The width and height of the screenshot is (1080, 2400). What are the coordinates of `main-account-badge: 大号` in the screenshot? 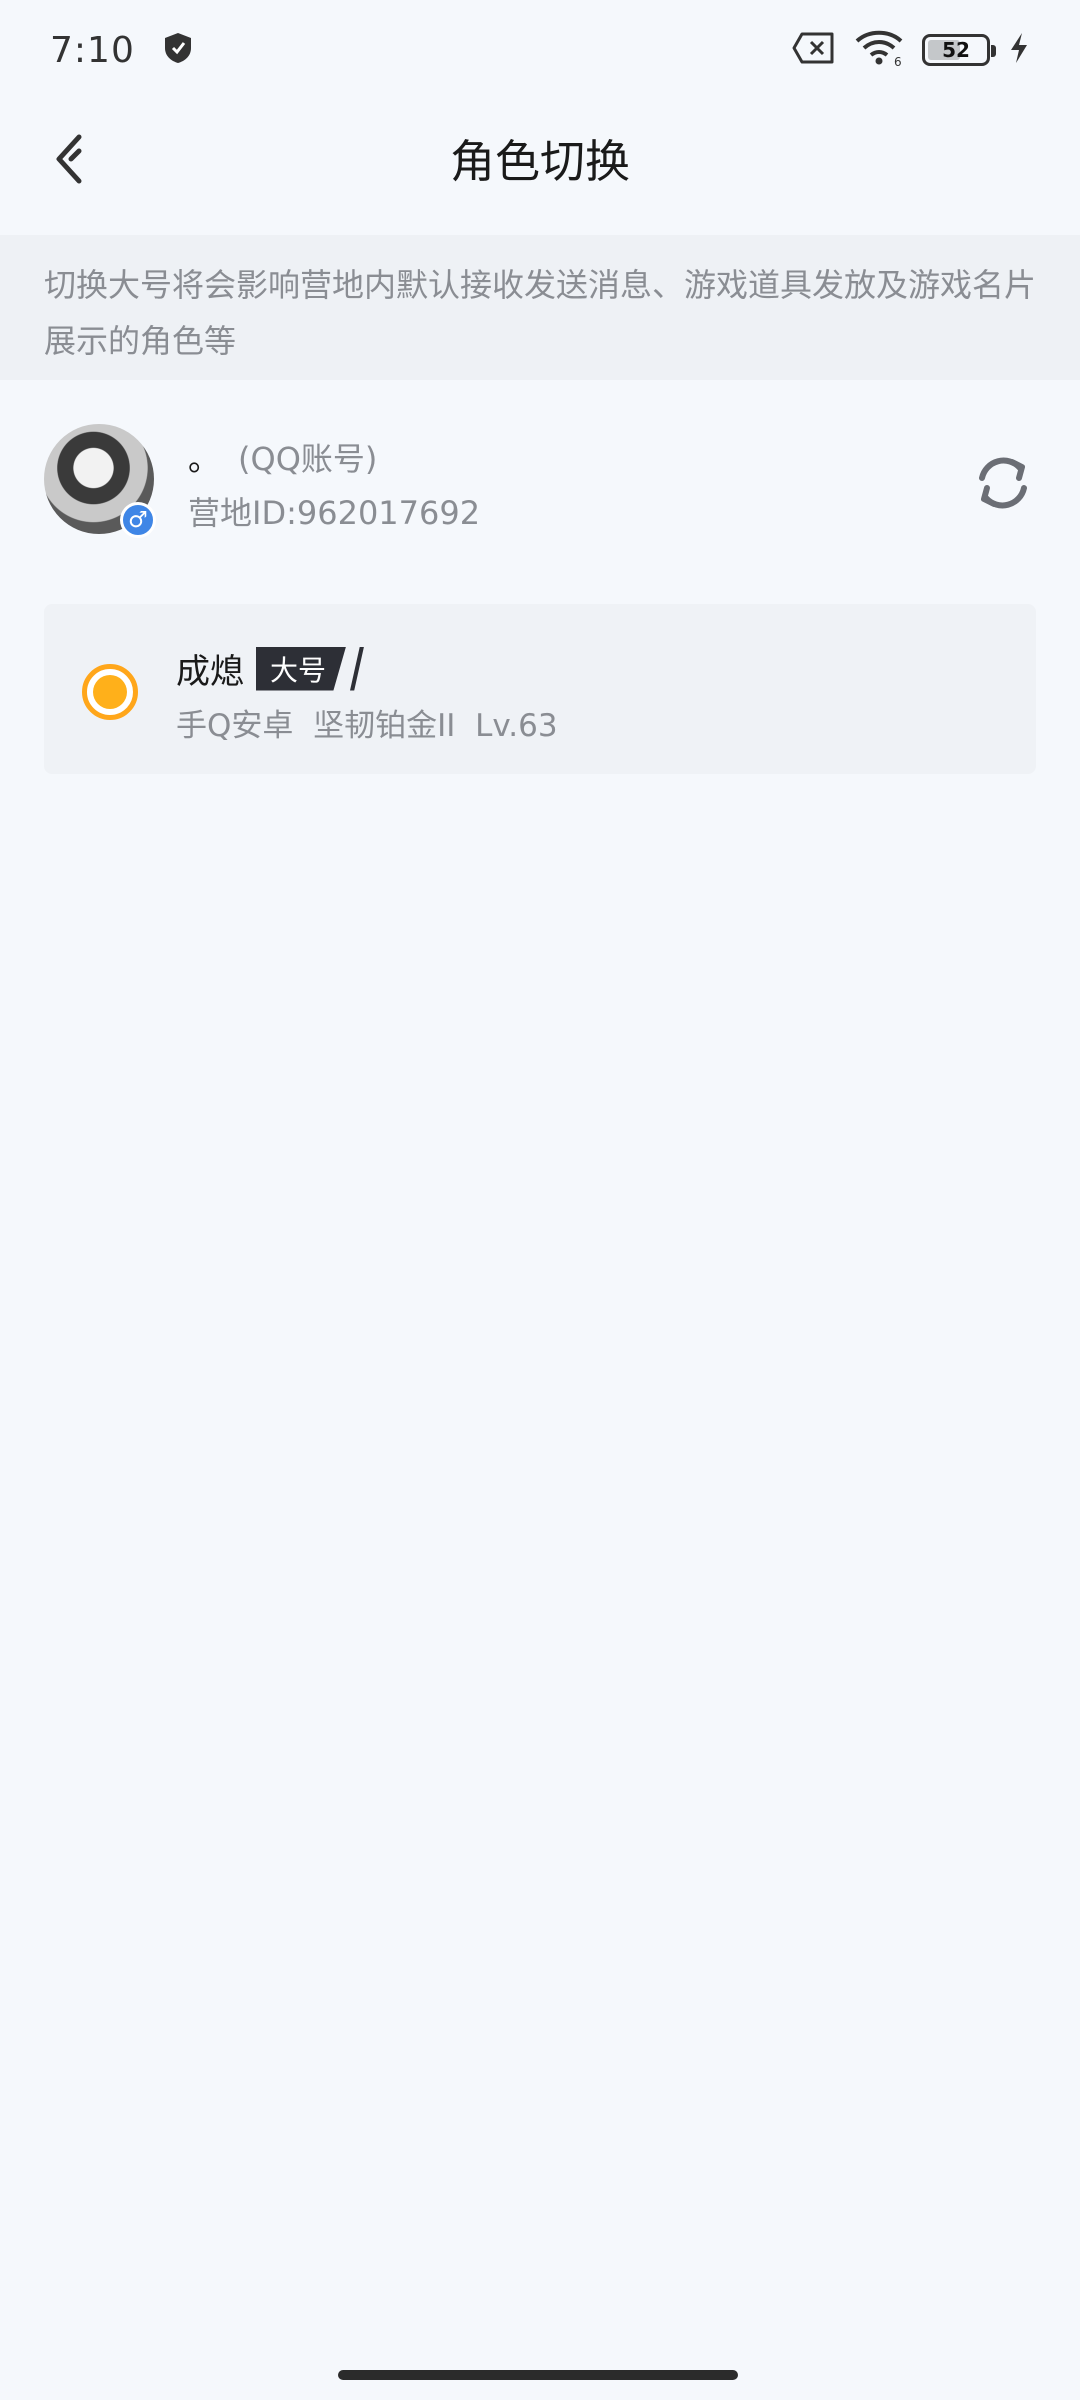 It's located at (301, 668).